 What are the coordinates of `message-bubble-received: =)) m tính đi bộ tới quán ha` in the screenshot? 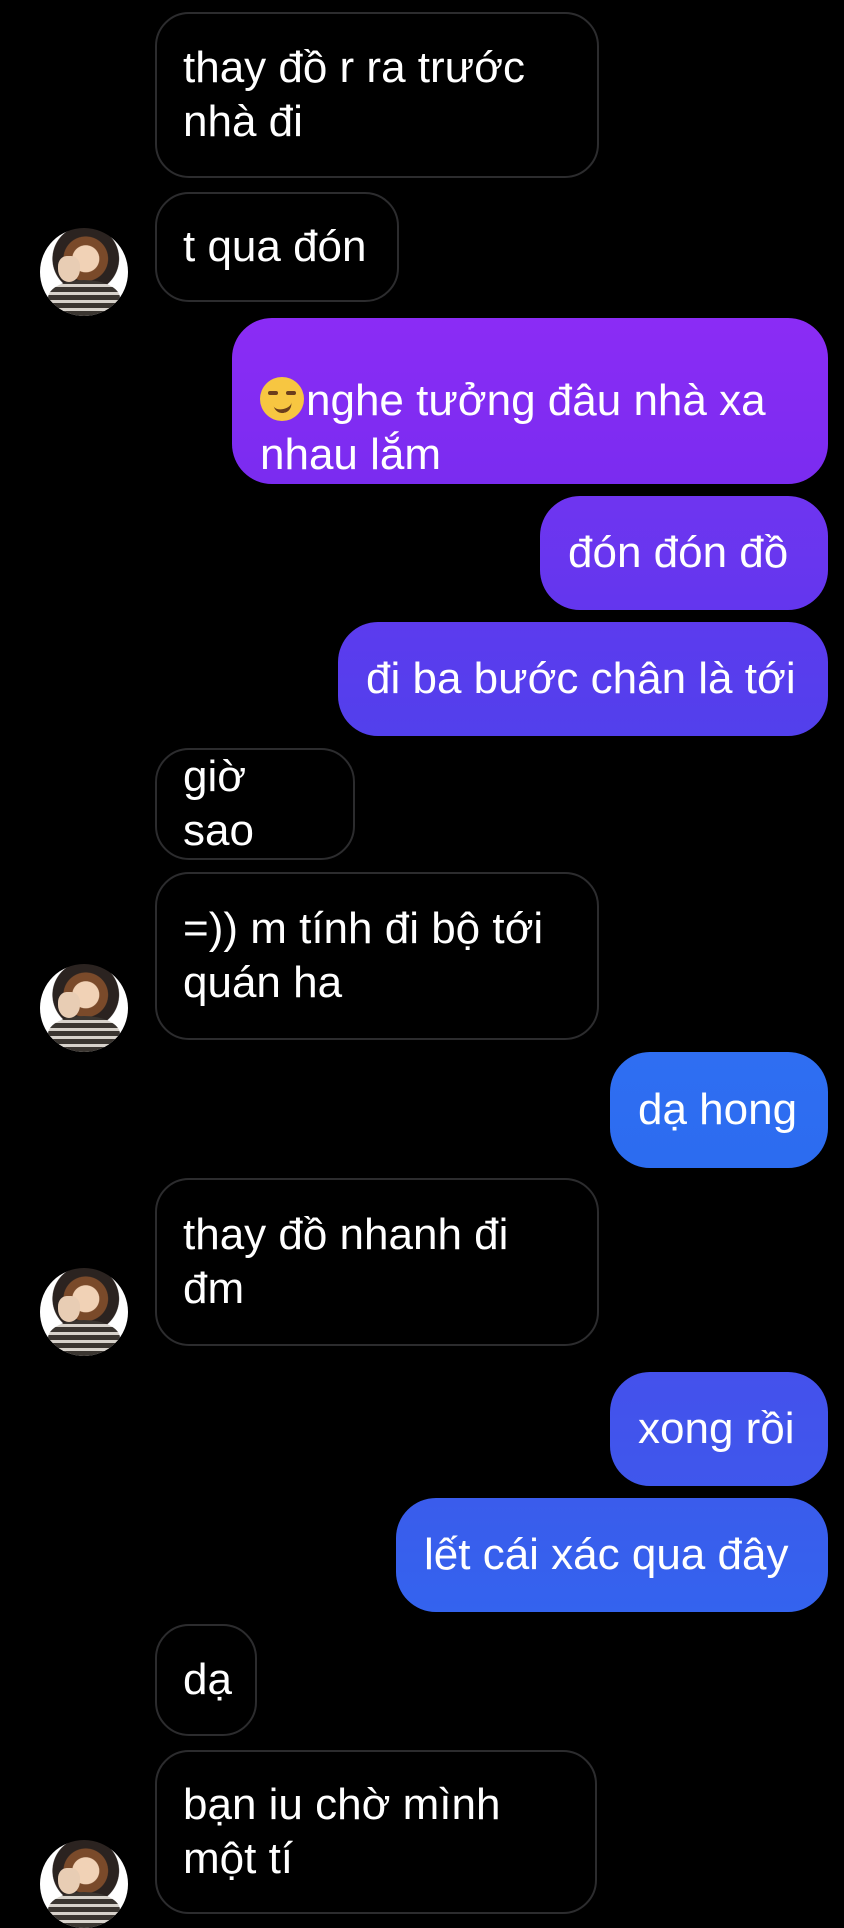 It's located at (377, 956).